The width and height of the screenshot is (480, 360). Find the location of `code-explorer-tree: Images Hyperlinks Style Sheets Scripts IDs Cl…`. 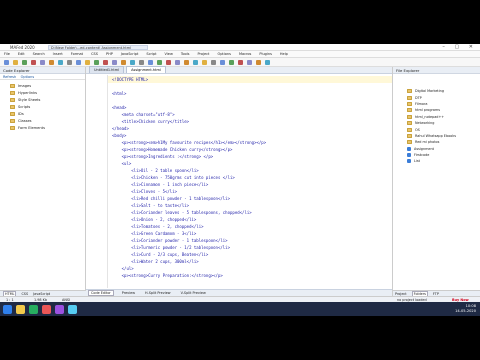

code-explorer-tree: Images Hyperlinks Style Sheets Scripts IDs Cl… is located at coordinates (42, 106).